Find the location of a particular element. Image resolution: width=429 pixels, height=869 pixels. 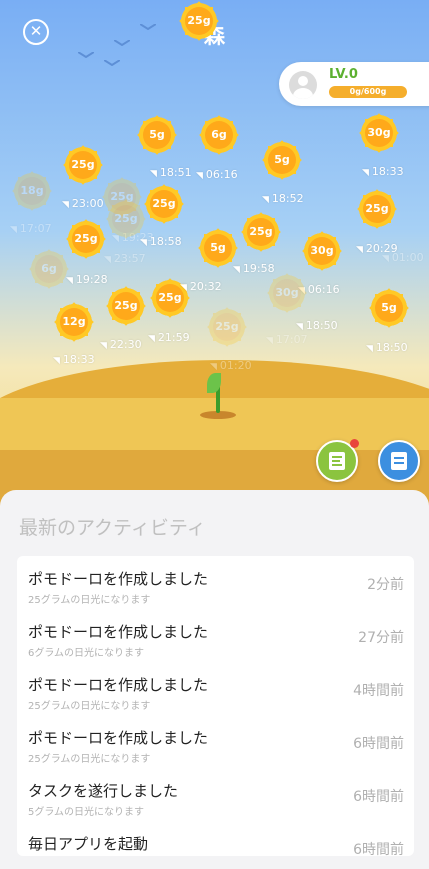

sun-time: 23:00 is located at coordinates (87, 203).